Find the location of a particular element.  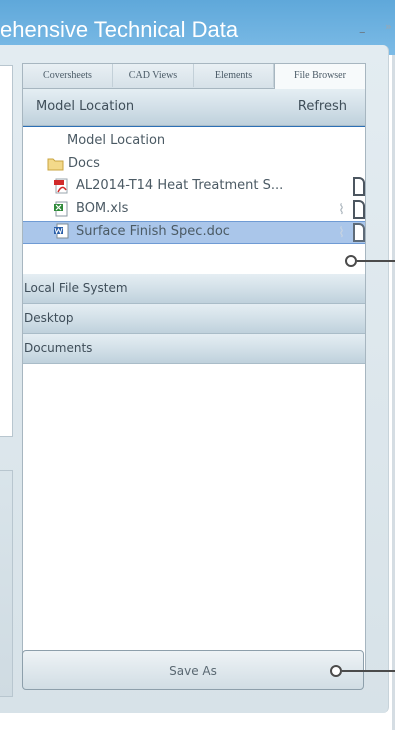

section-label: Local File System is located at coordinates (76, 288).